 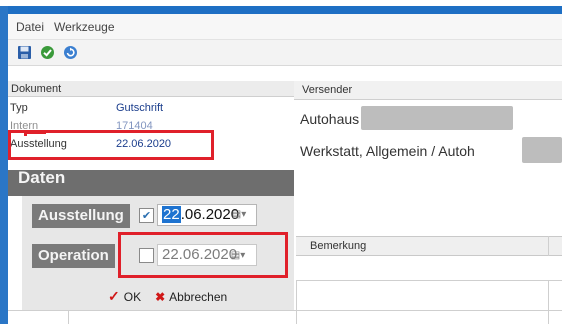 What do you see at coordinates (30, 27) in the screenshot?
I see `menu-datei: Datei` at bounding box center [30, 27].